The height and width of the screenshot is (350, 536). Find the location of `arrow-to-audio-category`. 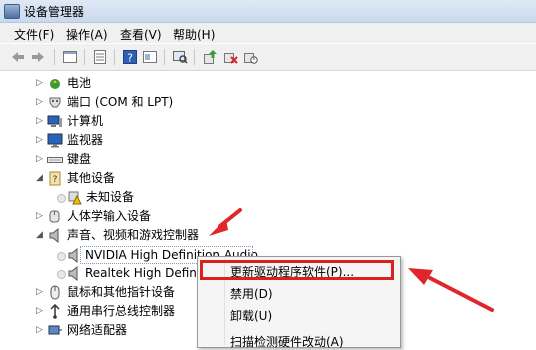

arrow-to-audio-category is located at coordinates (225, 222).